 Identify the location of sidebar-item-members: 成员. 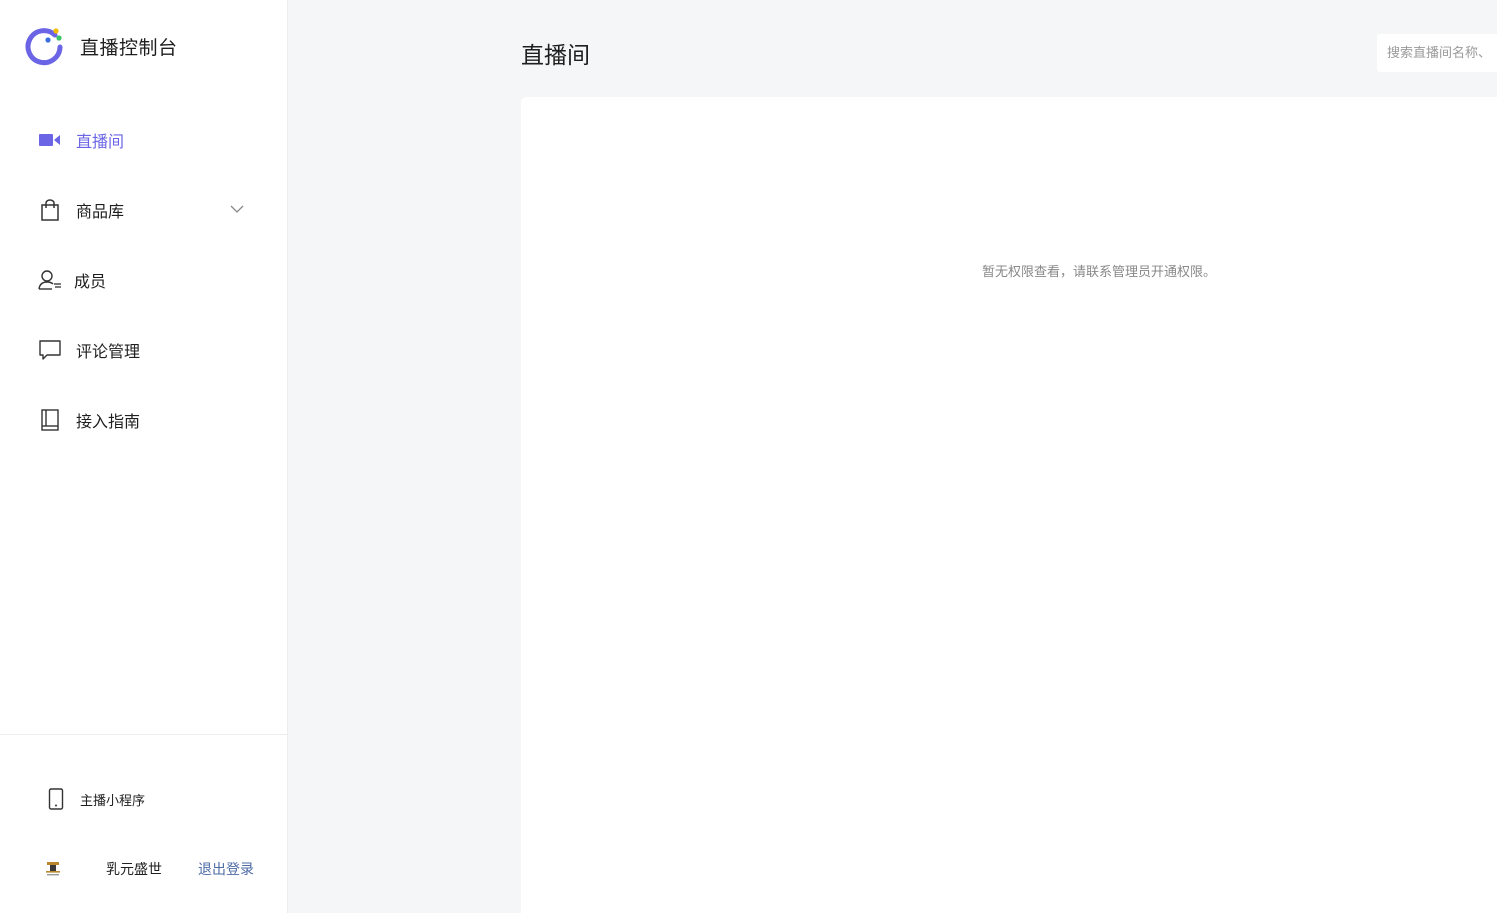
(72, 280).